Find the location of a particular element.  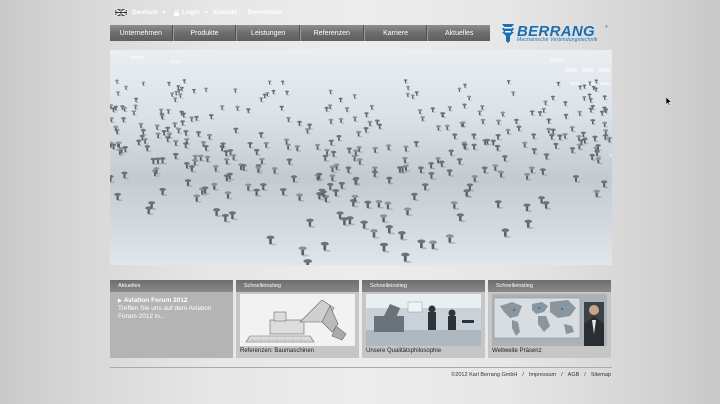

excavator-image is located at coordinates (297, 320).